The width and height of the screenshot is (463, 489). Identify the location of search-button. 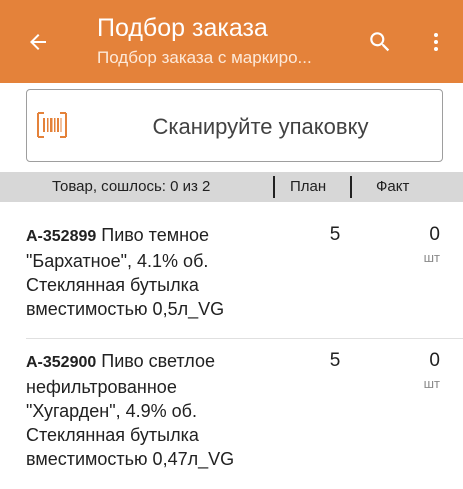
(380, 42).